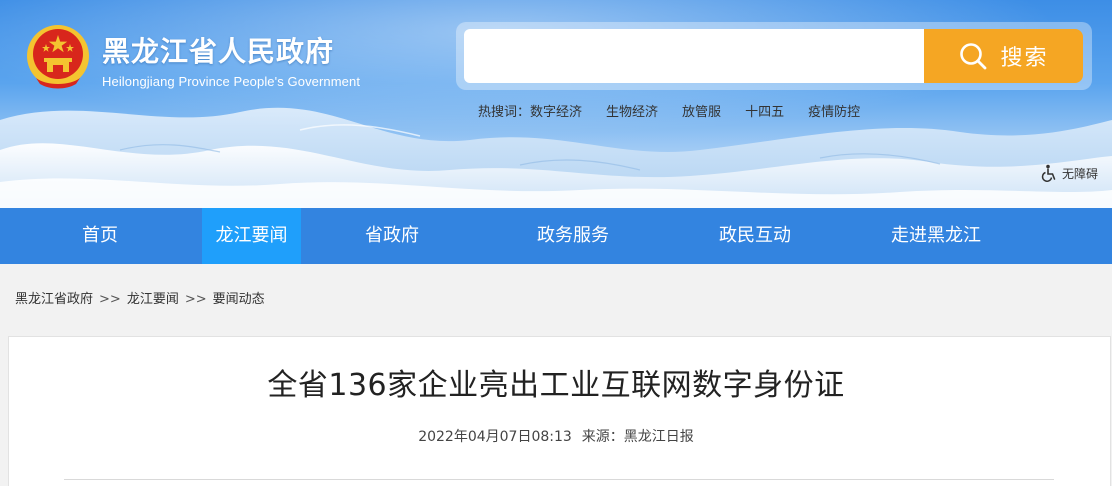  I want to click on nav-item-about-heilongjiang: 走进黑龙江, so click(936, 236).